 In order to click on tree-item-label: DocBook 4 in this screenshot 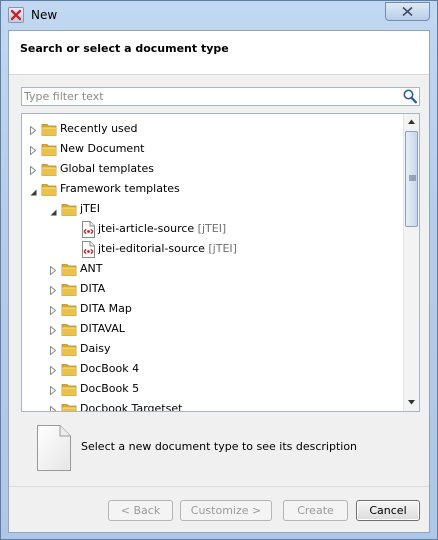, I will do `click(110, 368)`.